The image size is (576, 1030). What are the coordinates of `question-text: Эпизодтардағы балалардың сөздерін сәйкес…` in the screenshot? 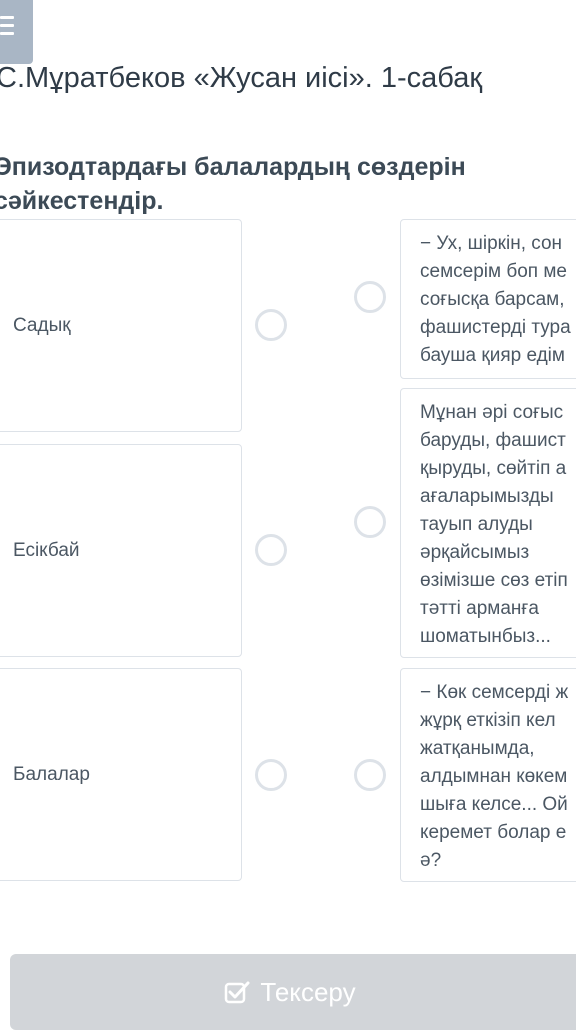 It's located at (233, 184).